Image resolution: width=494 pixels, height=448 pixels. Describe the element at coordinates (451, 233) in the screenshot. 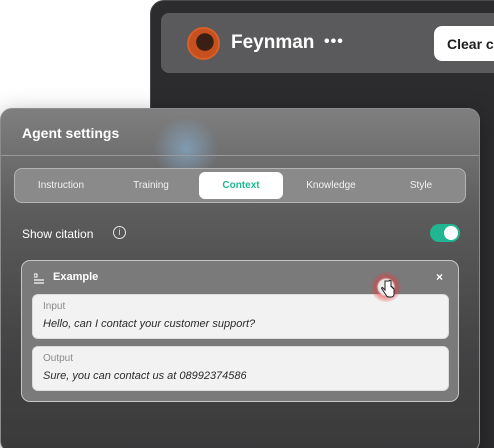

I see `toggle-knob` at that location.